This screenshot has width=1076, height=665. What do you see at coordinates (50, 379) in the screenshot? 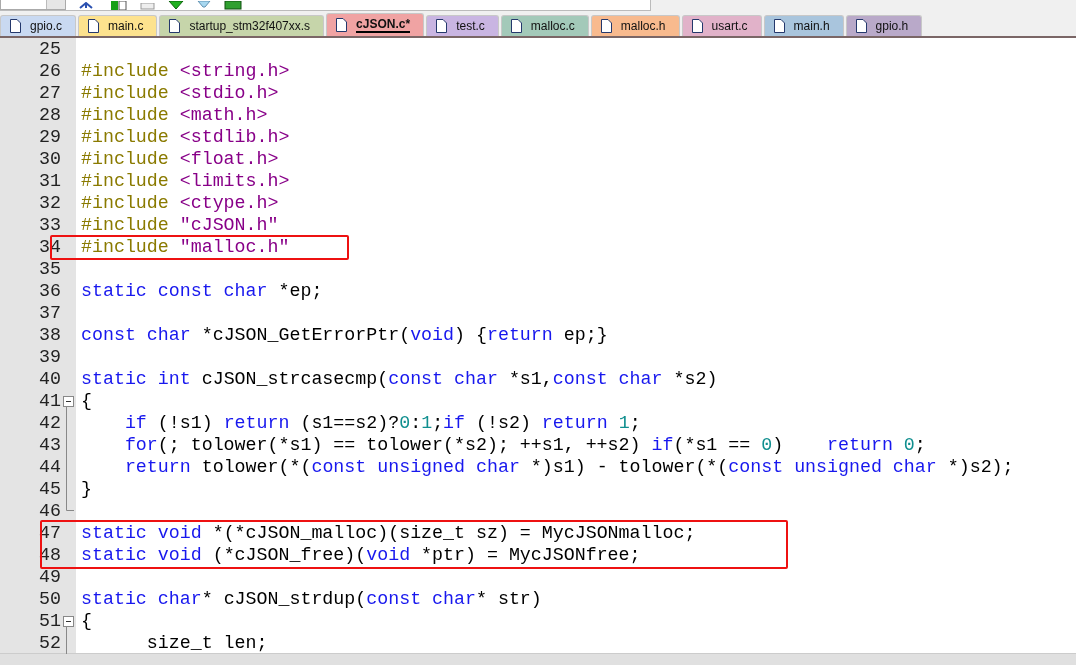
I see `line-number: 40` at bounding box center [50, 379].